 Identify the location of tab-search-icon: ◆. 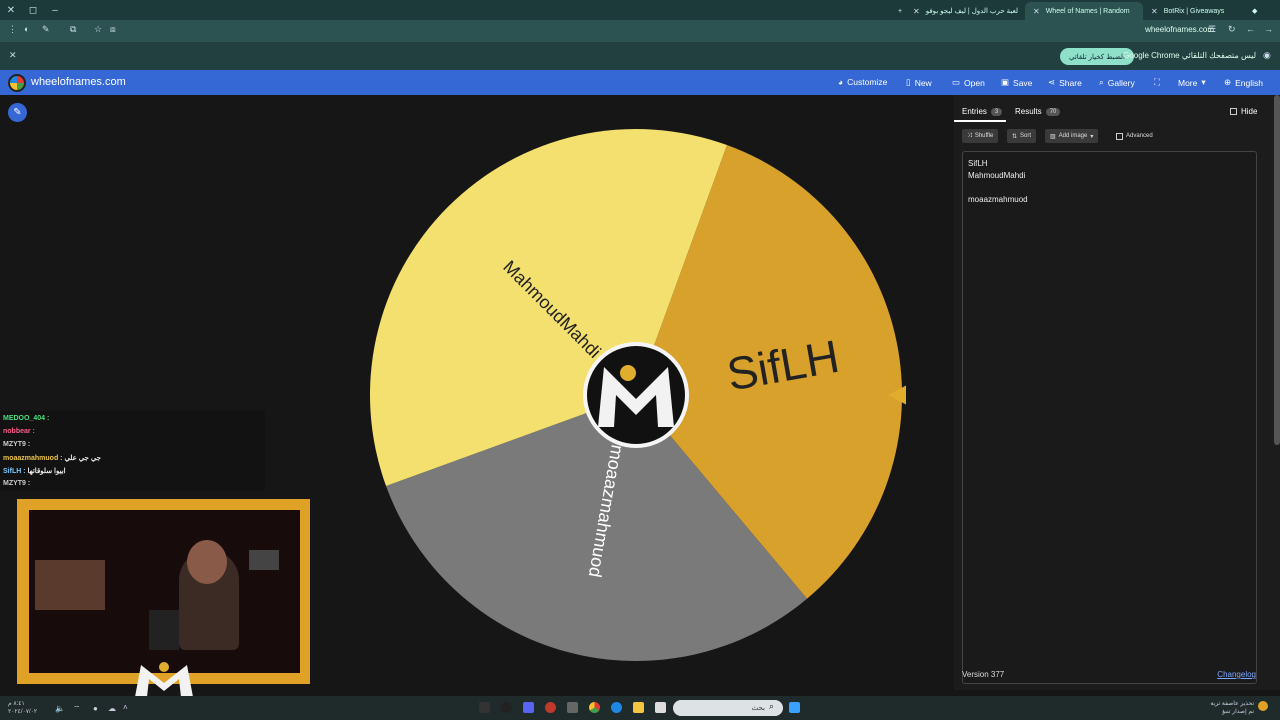
(1254, 11).